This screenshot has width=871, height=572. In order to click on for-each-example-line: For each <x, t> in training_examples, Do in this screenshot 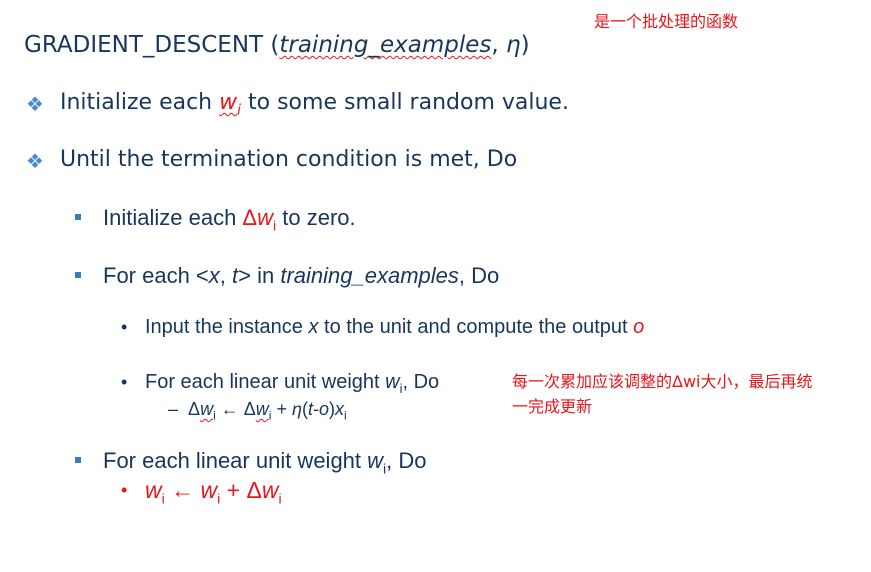, I will do `click(301, 276)`.